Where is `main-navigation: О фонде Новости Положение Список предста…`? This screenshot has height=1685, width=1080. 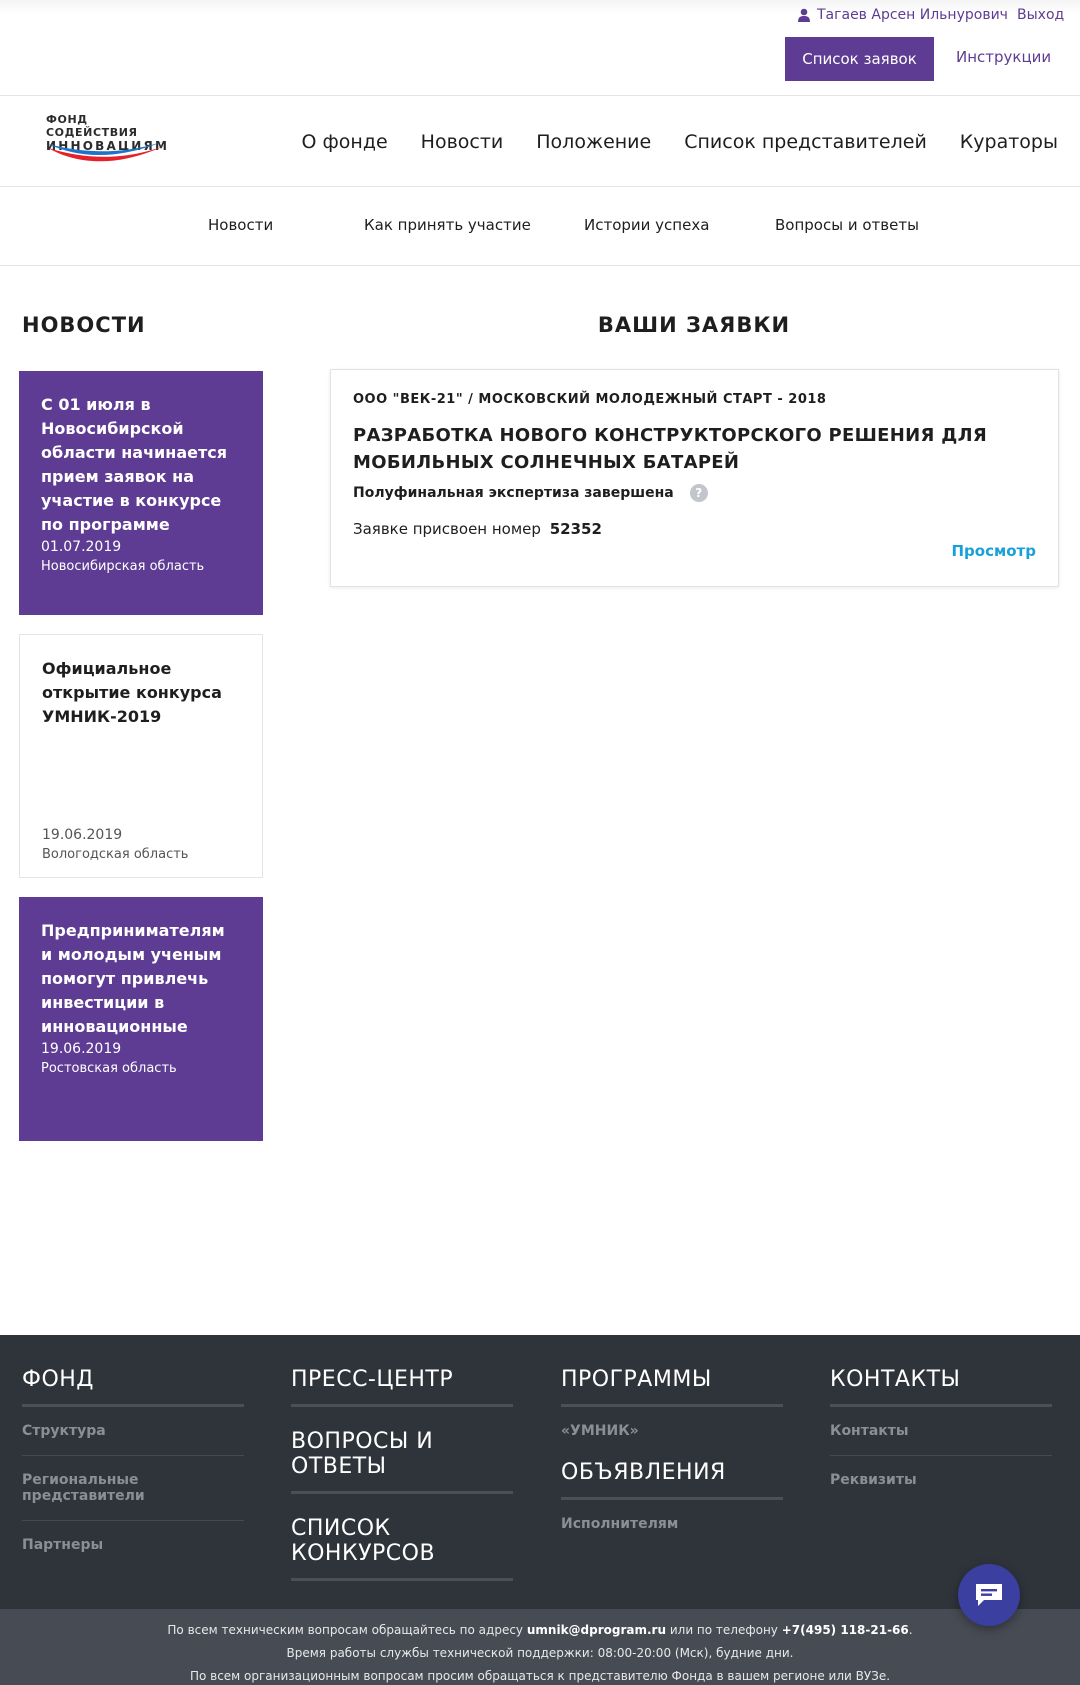
main-navigation: О фонде Новости Положение Список предста… is located at coordinates (663, 141).